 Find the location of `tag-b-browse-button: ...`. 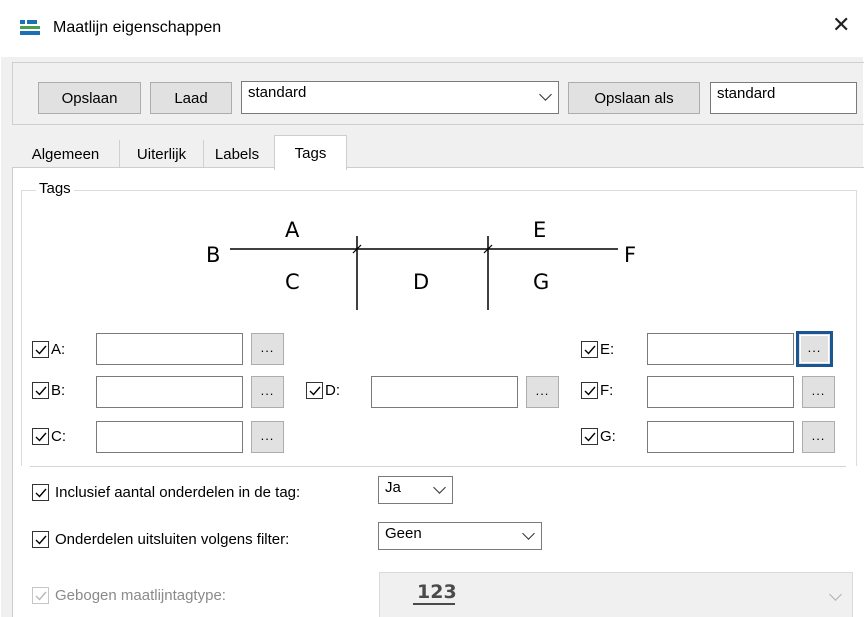

tag-b-browse-button: ... is located at coordinates (267, 392).